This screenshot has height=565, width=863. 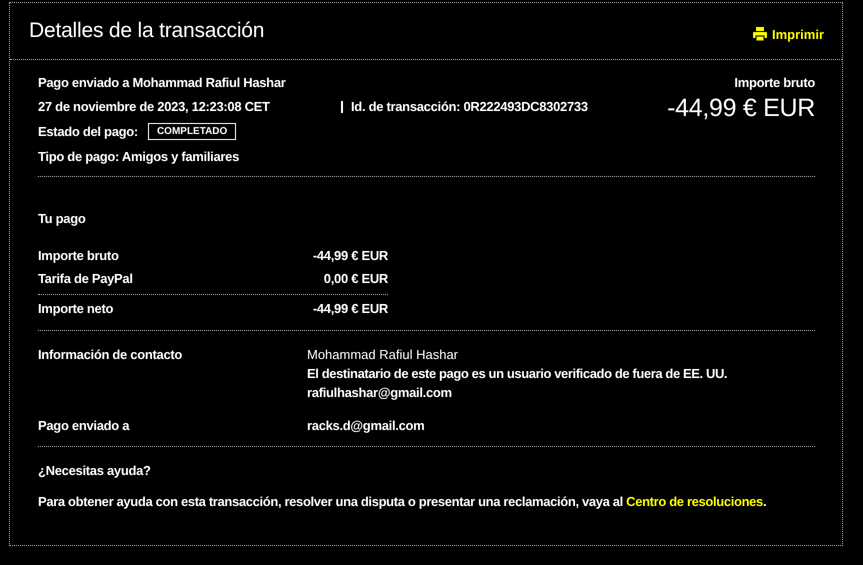 What do you see at coordinates (380, 392) in the screenshot?
I see `contact-email: rafiulhashar@gmail.com` at bounding box center [380, 392].